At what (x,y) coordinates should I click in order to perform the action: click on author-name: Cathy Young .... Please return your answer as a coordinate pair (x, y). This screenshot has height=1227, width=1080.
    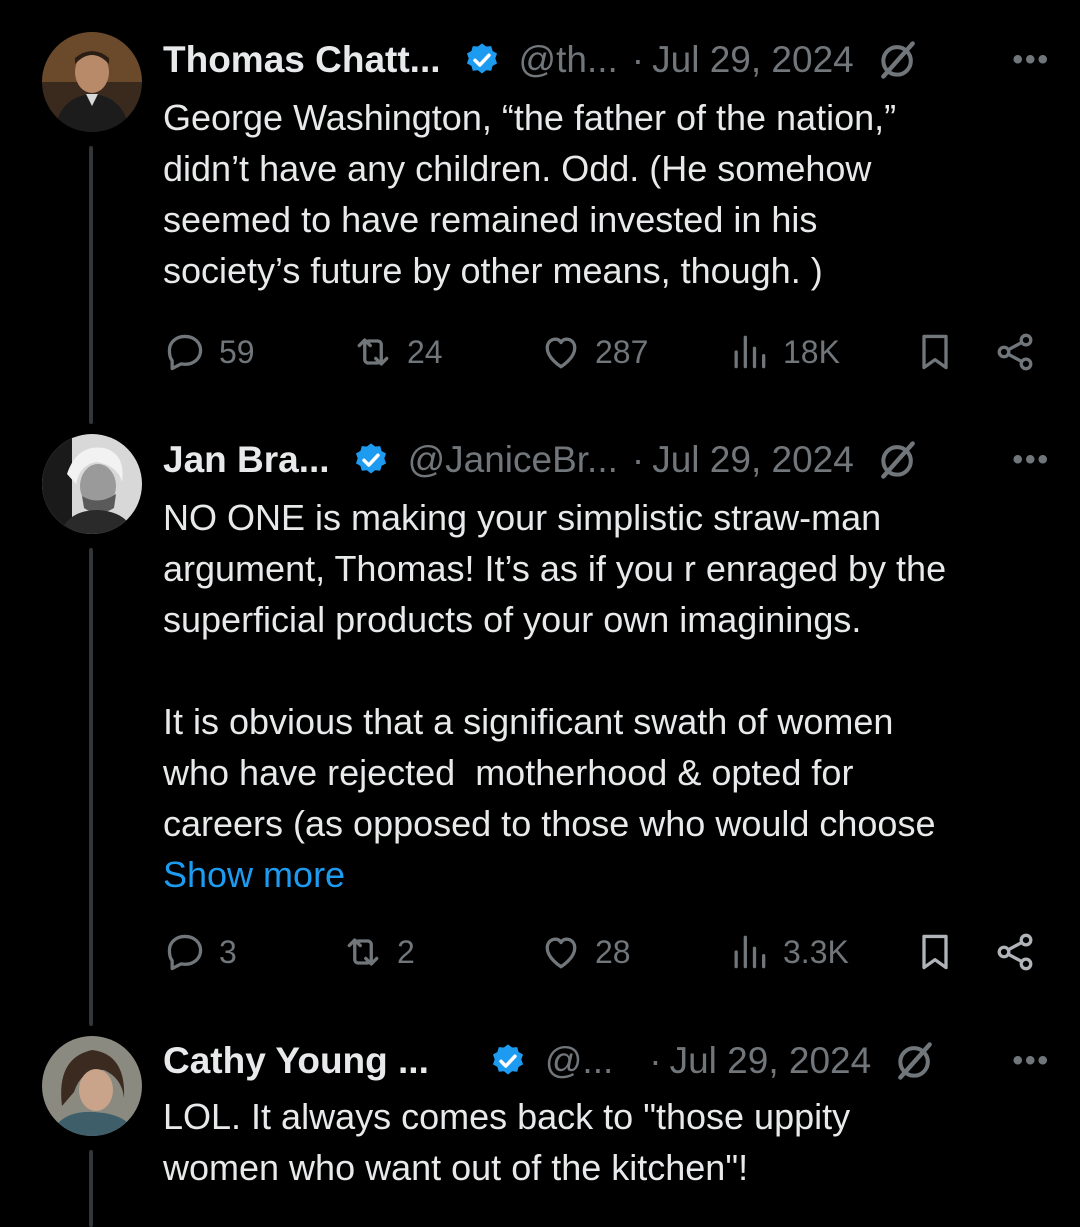
    Looking at the image, I should click on (296, 1061).